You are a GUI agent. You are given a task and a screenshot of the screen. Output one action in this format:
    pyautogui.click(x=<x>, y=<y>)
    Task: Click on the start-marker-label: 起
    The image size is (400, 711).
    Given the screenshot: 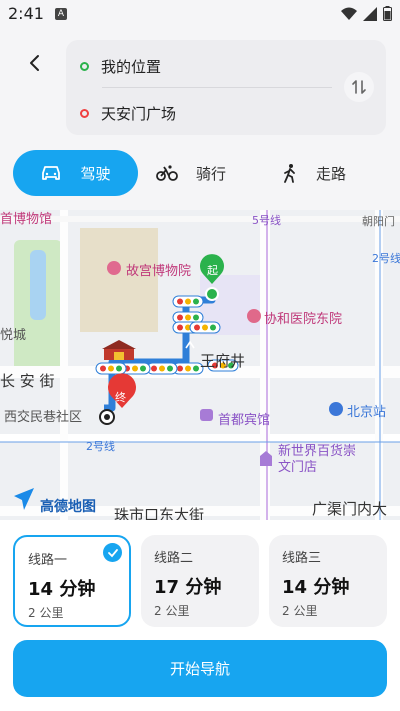 What is the action you would take?
    pyautogui.click(x=212, y=270)
    